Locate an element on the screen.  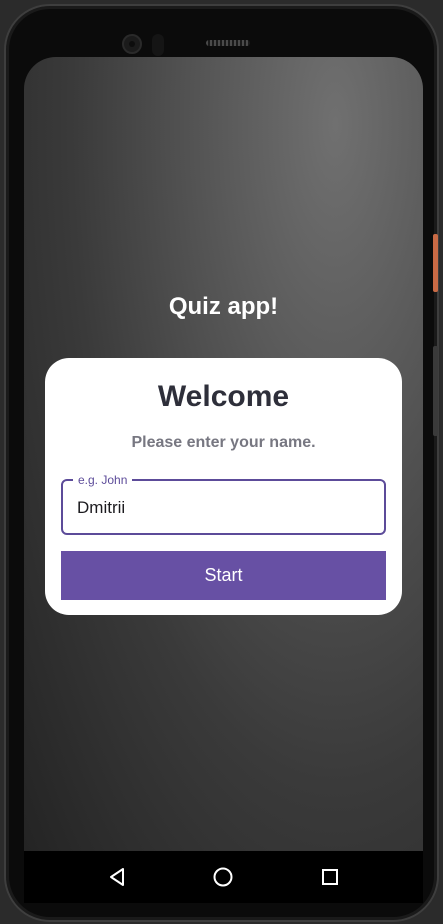
back-icon is located at coordinates (117, 877).